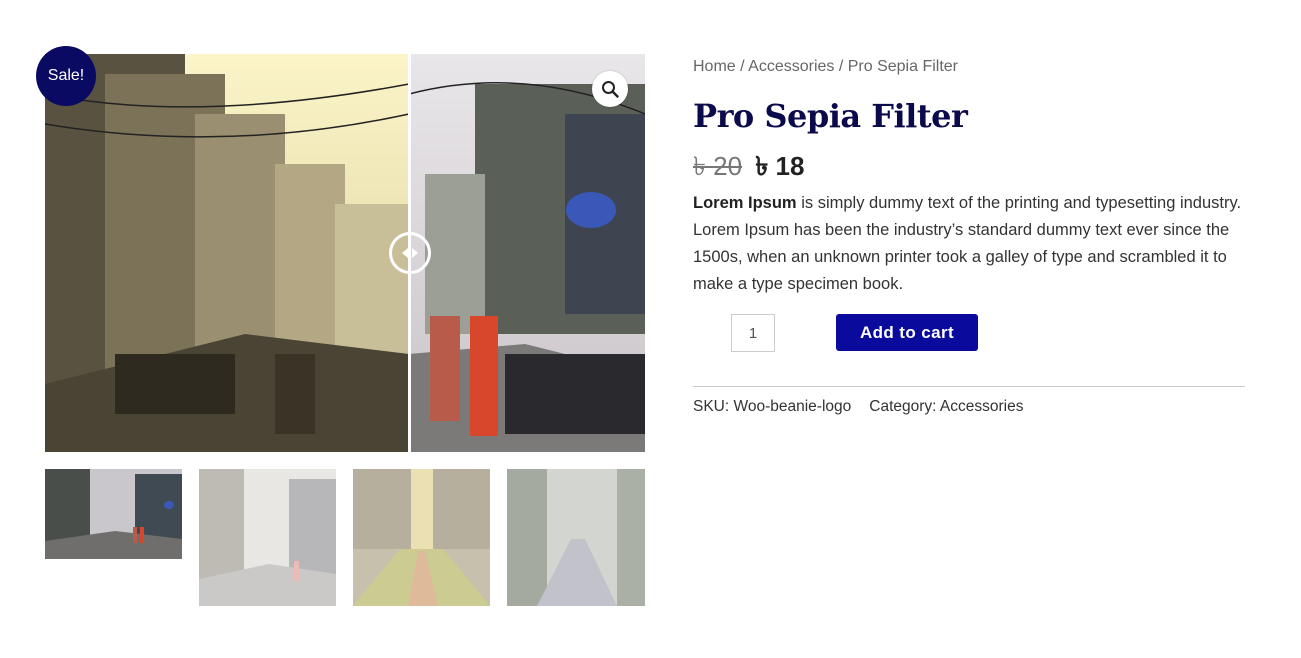 The image size is (1301, 658). Describe the element at coordinates (792, 406) in the screenshot. I see `sku-value: Woo-beanie-logo` at that location.